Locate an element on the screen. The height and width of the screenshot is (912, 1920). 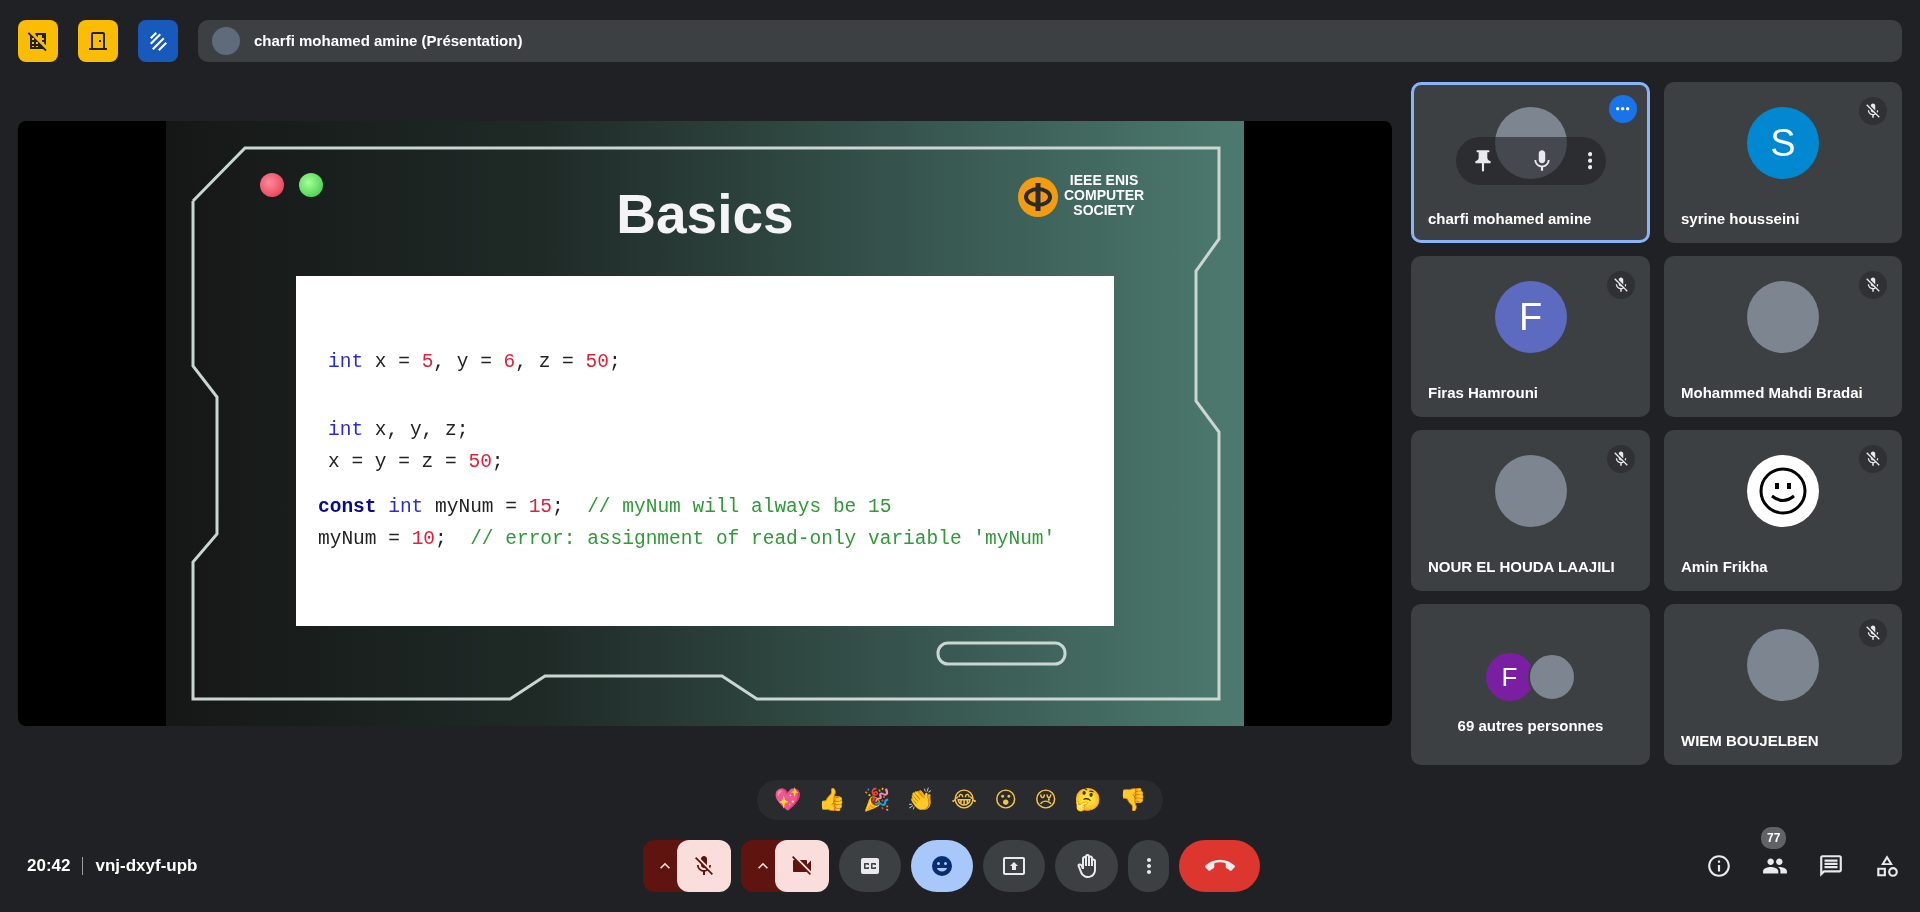
reactions-button is located at coordinates (942, 866).